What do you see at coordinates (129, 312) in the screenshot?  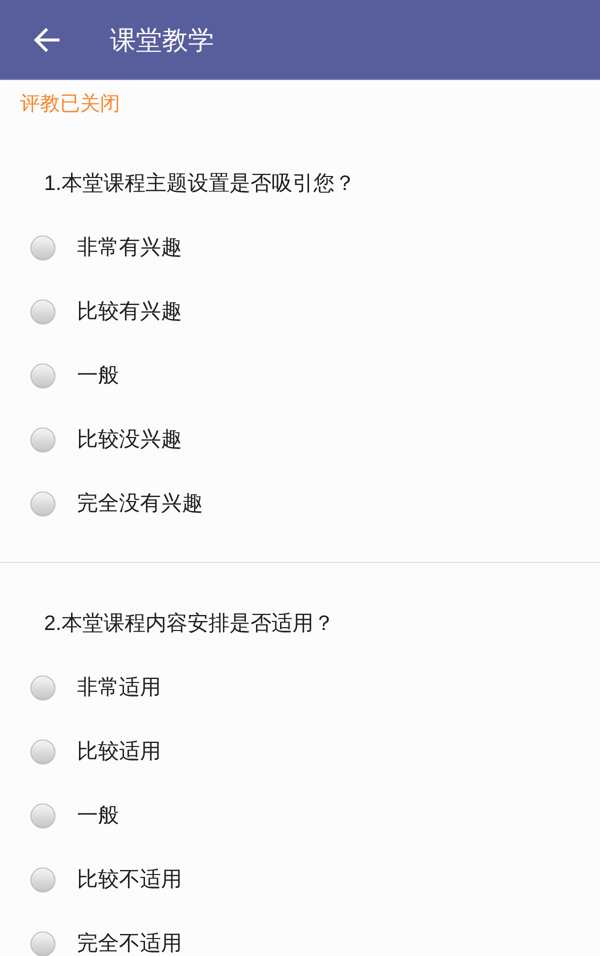 I see `option-label: 比较有兴趣` at bounding box center [129, 312].